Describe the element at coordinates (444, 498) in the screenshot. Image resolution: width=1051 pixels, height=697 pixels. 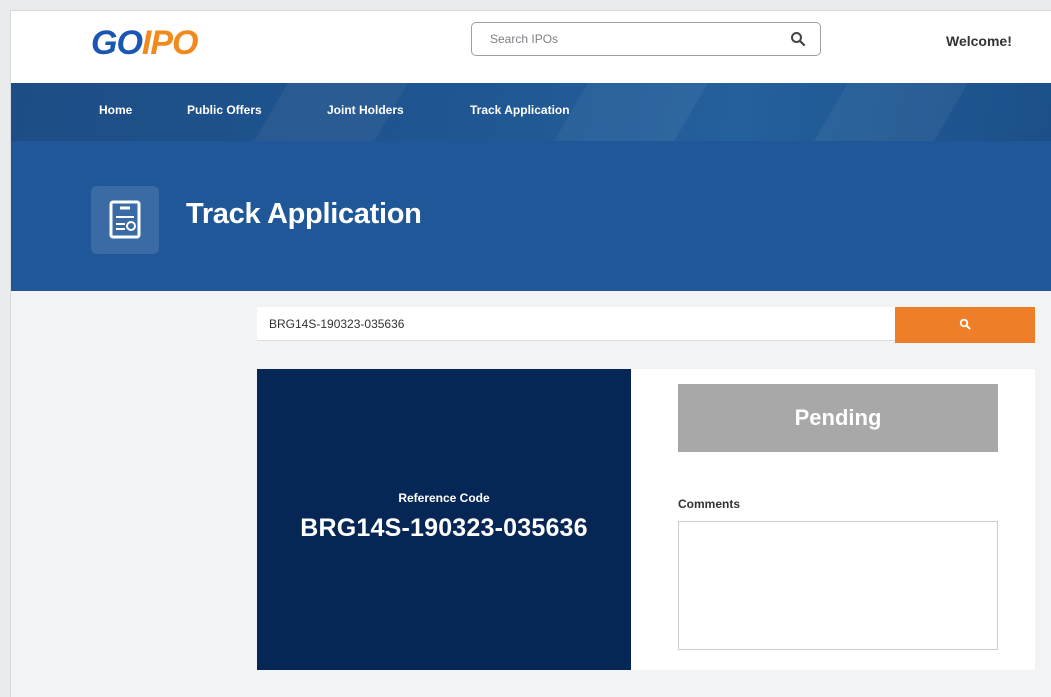
I see `reference-code-label: Reference Code` at that location.